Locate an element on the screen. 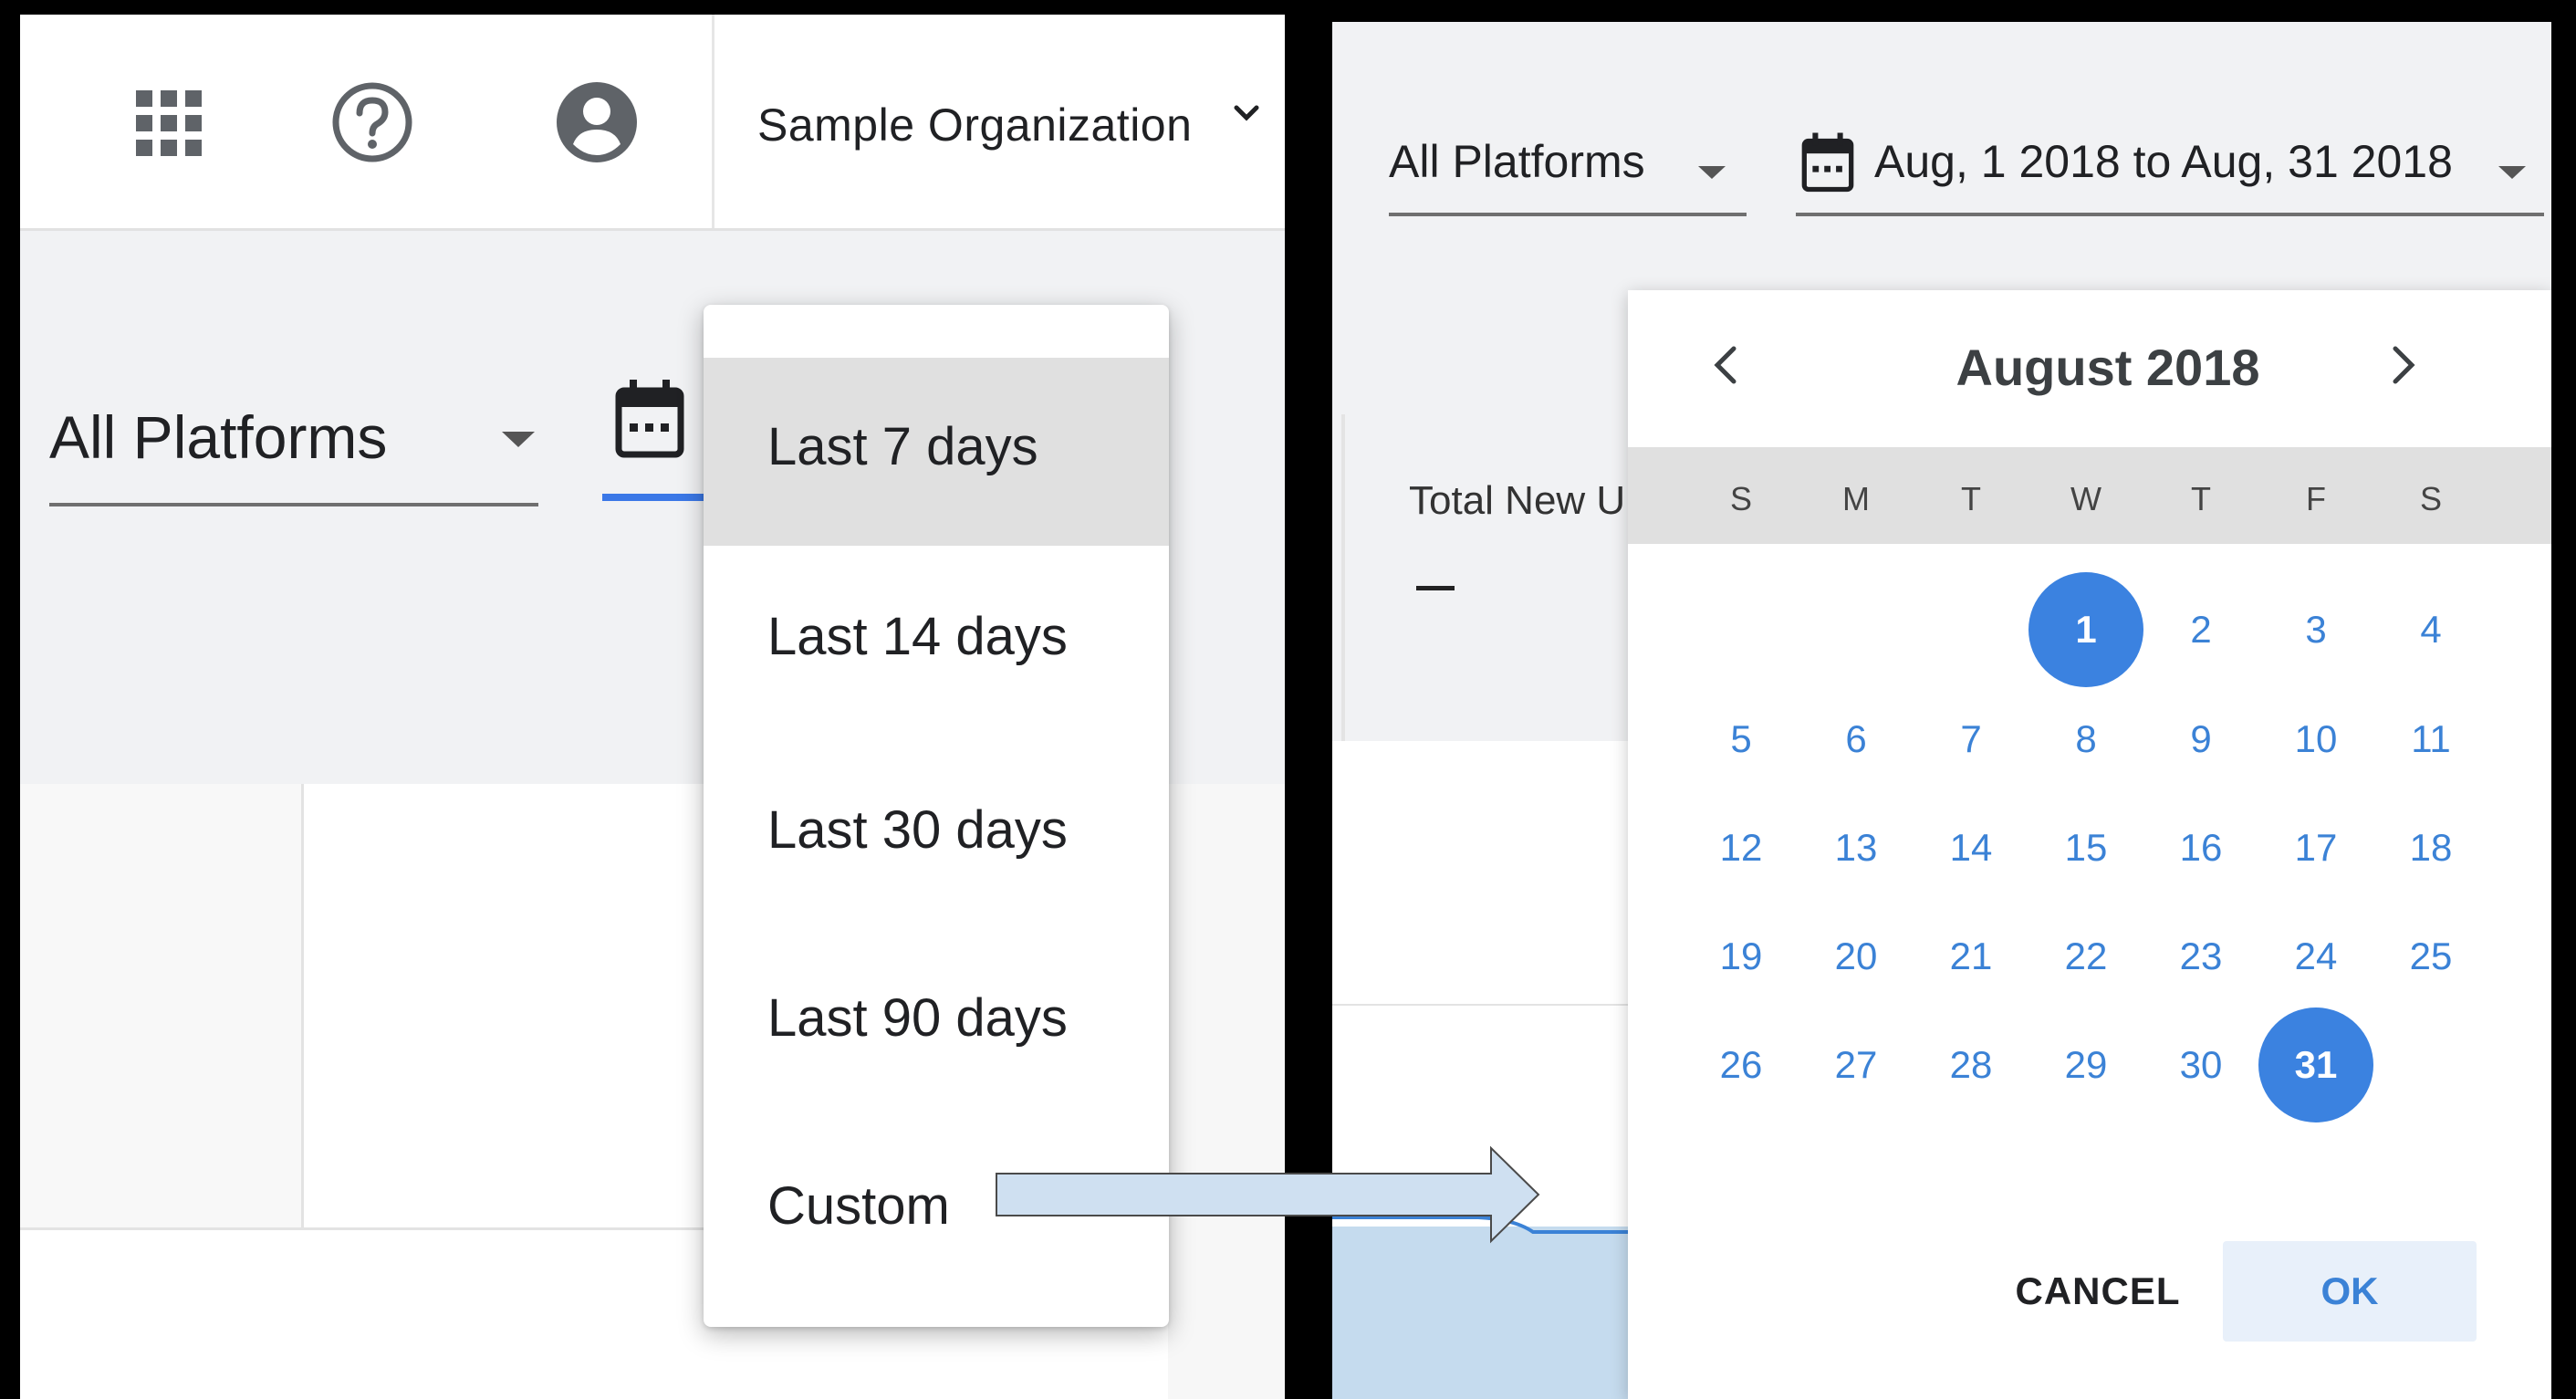  menu-item-last-7-days: Last 7 days is located at coordinates (936, 452).